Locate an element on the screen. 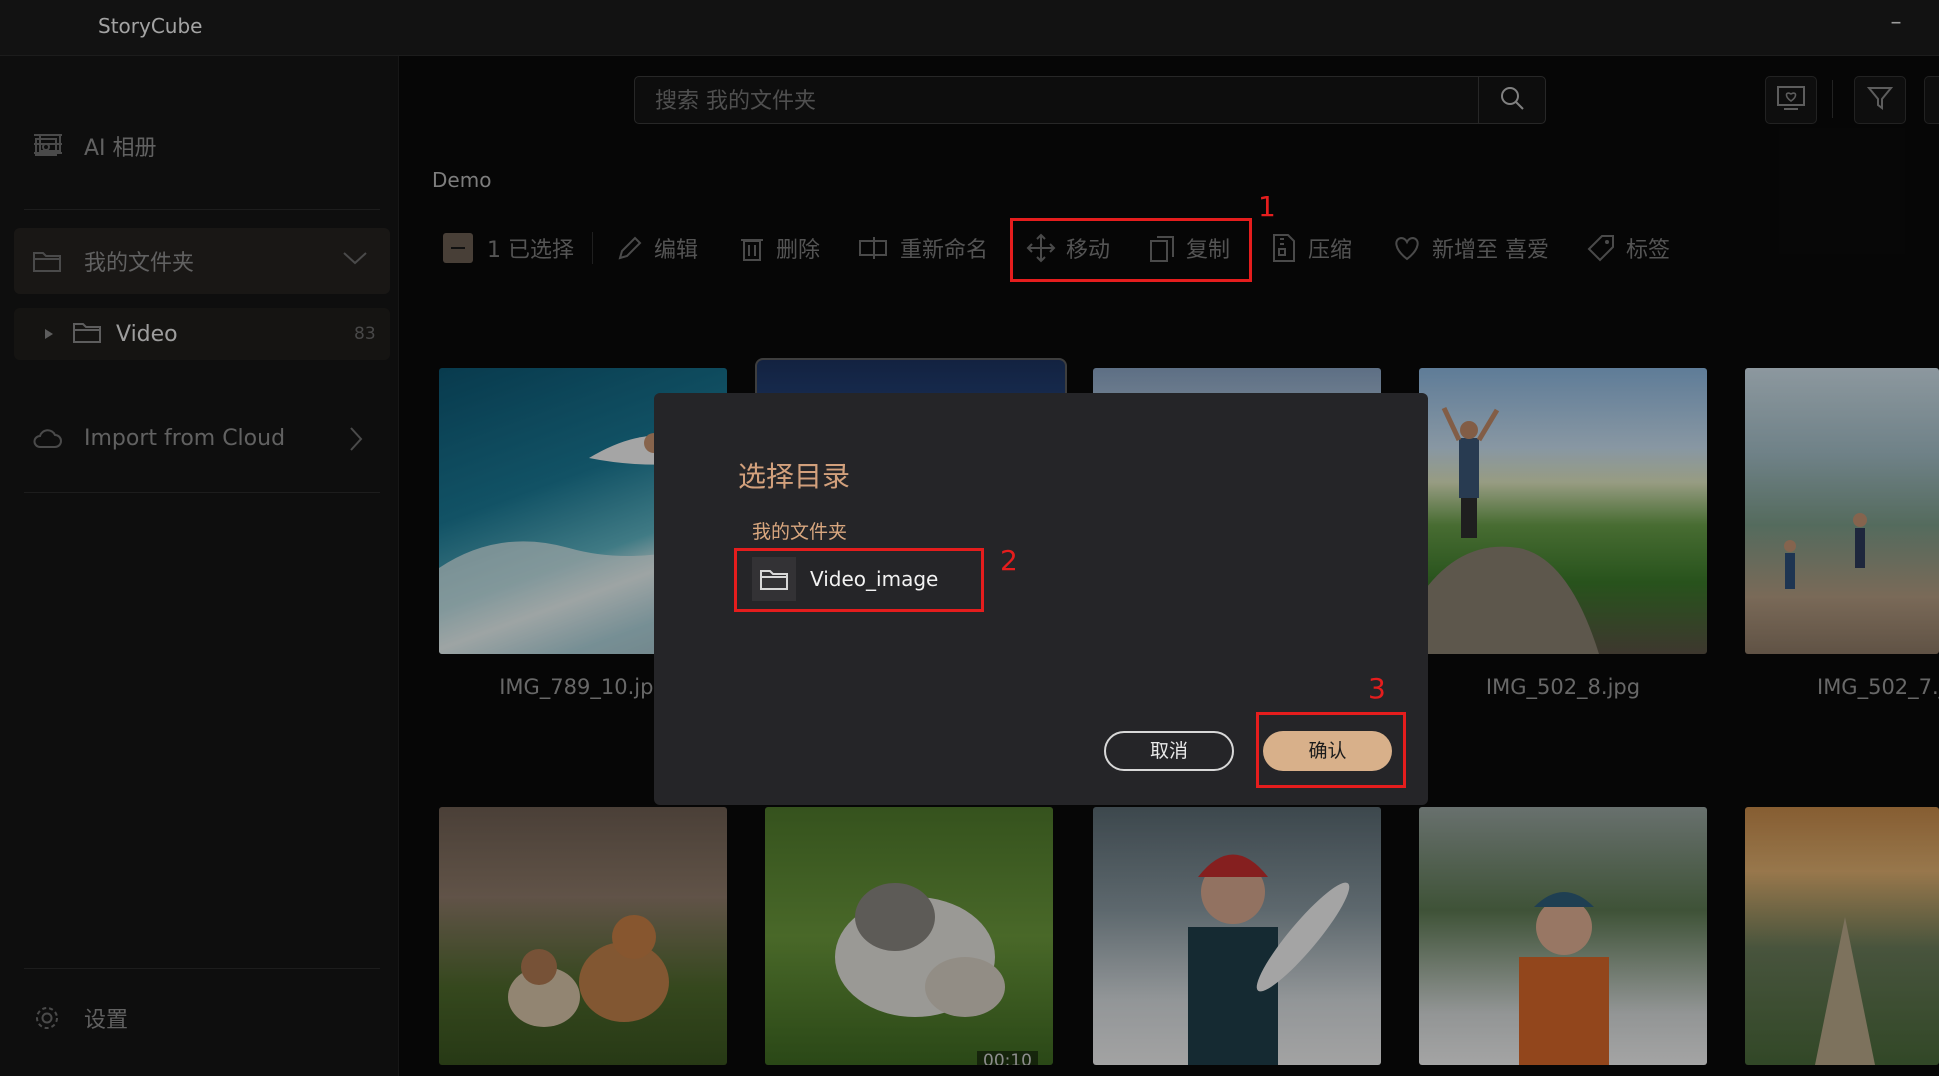 The image size is (1939, 1076). annotation-label-2: 2 is located at coordinates (1009, 560).